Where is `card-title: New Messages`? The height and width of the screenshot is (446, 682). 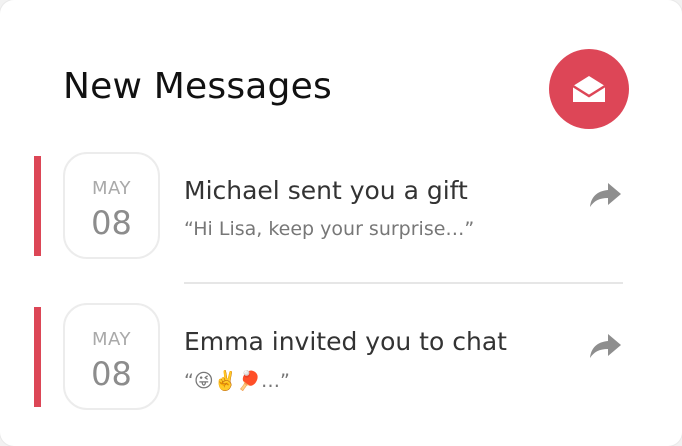
card-title: New Messages is located at coordinates (197, 86).